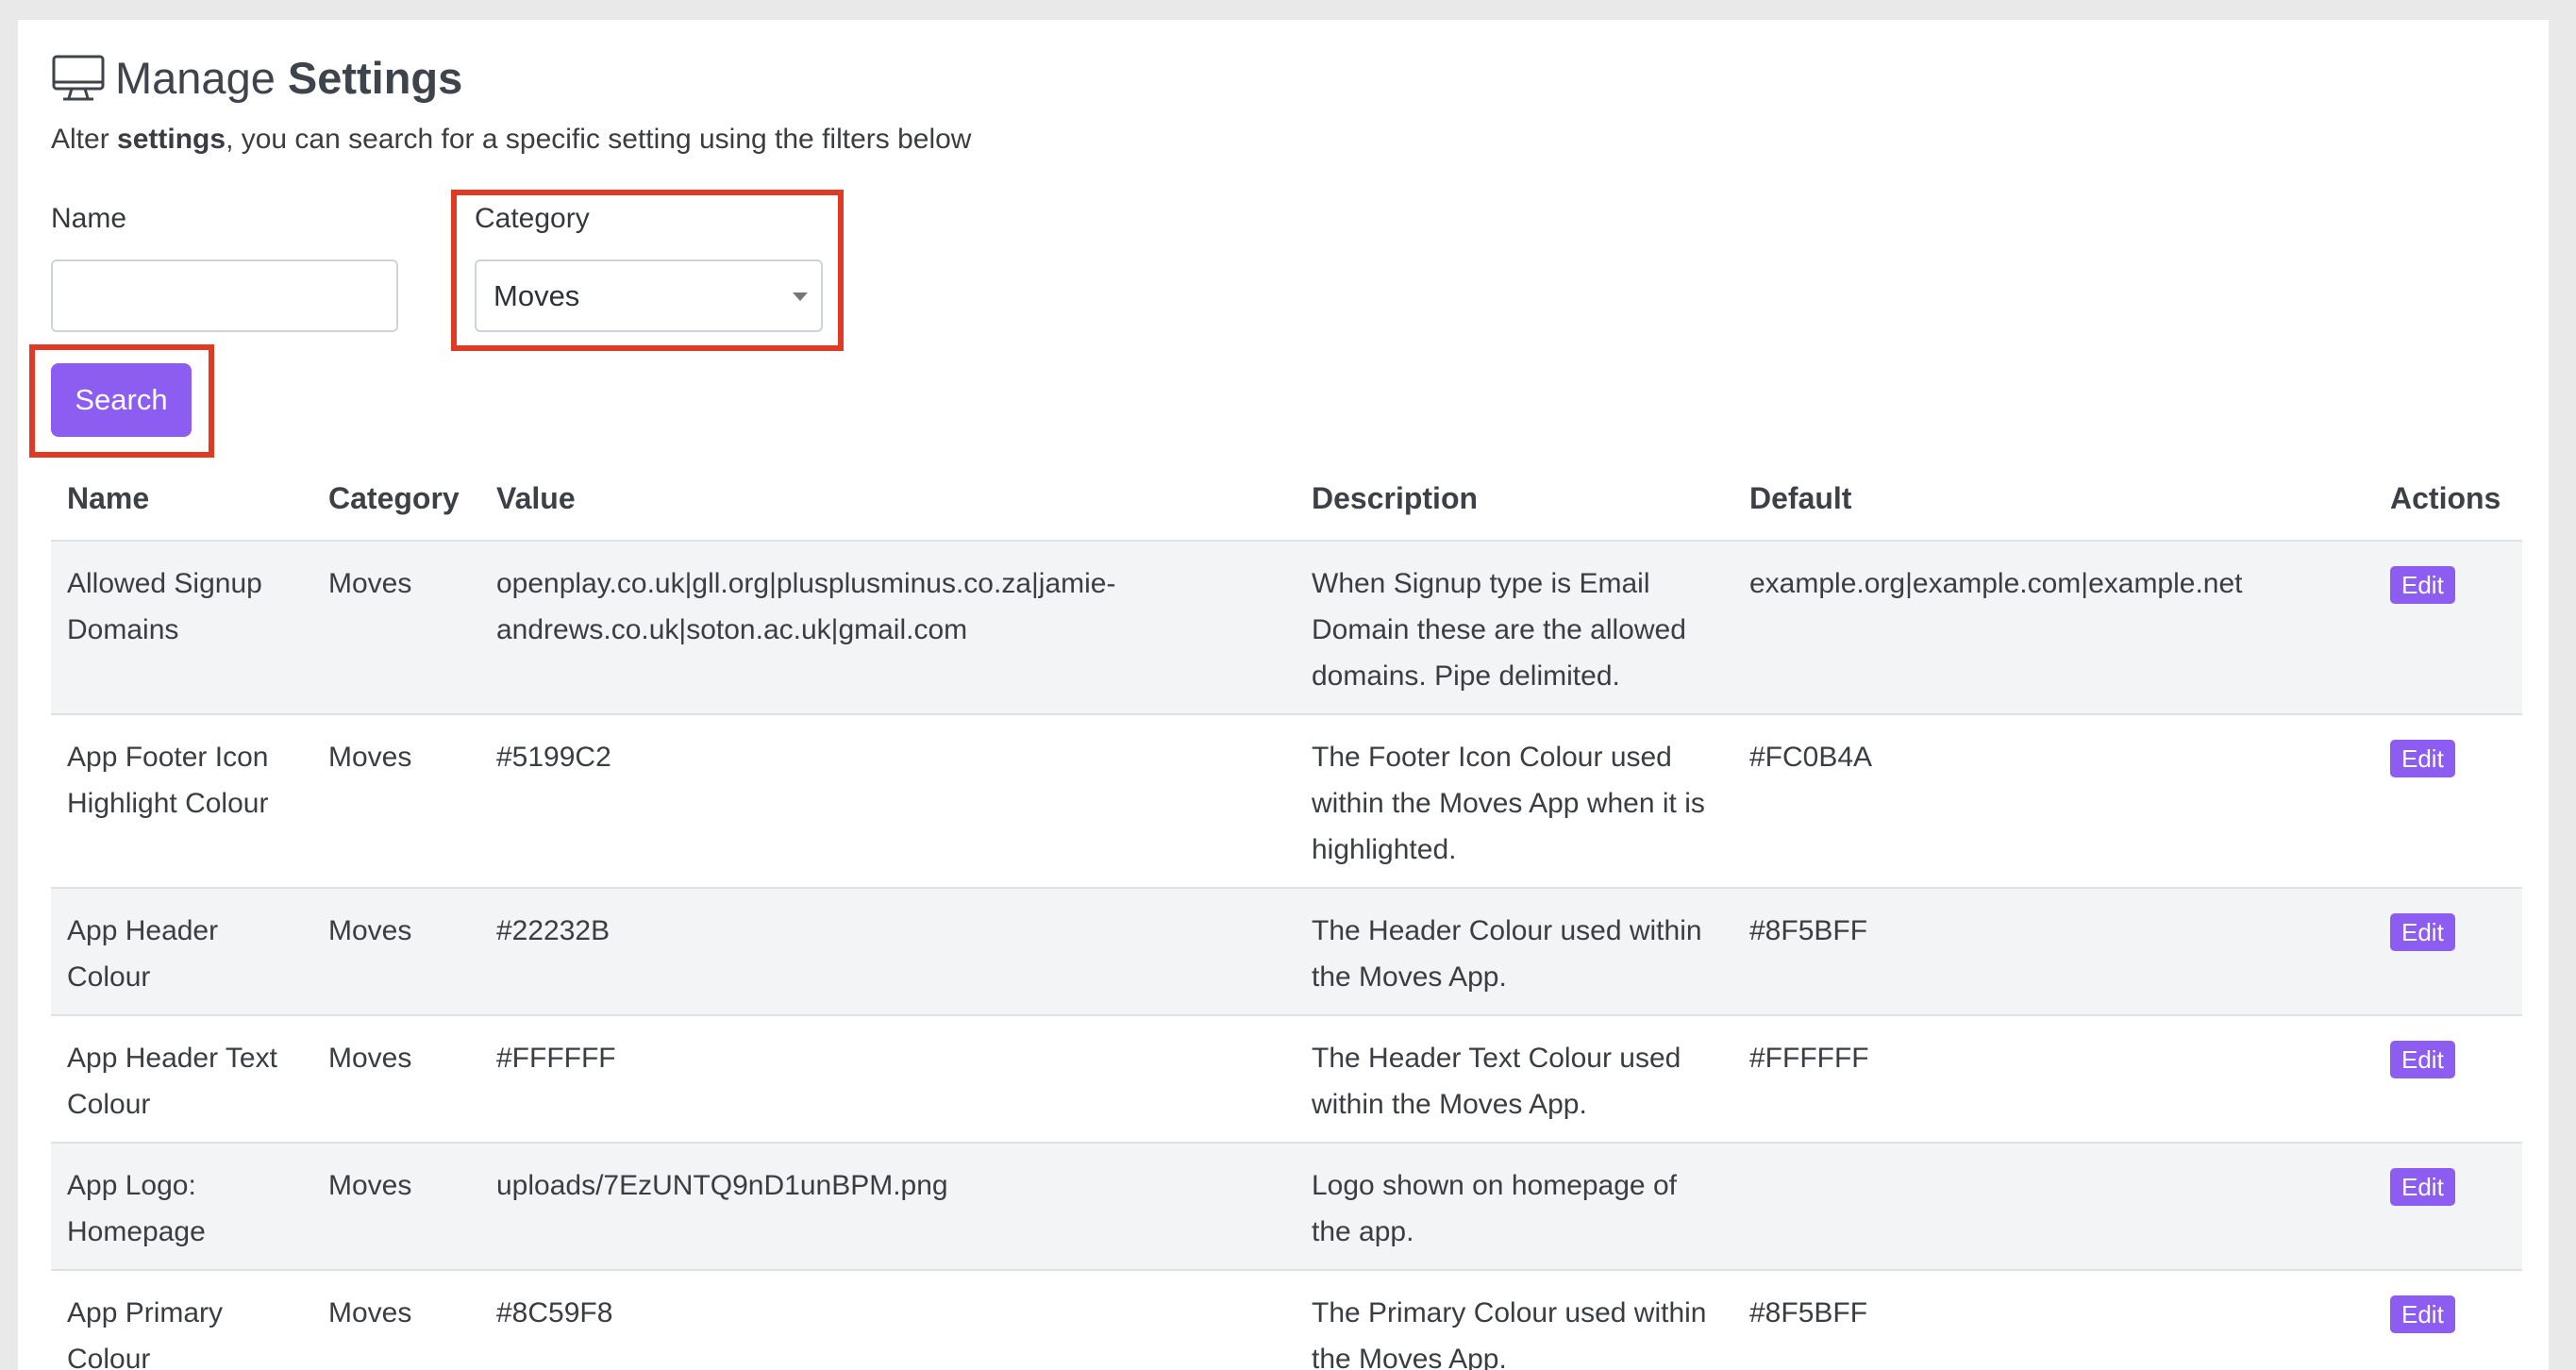 The height and width of the screenshot is (1370, 2576). I want to click on category-filter-select: Moves, so click(649, 296).